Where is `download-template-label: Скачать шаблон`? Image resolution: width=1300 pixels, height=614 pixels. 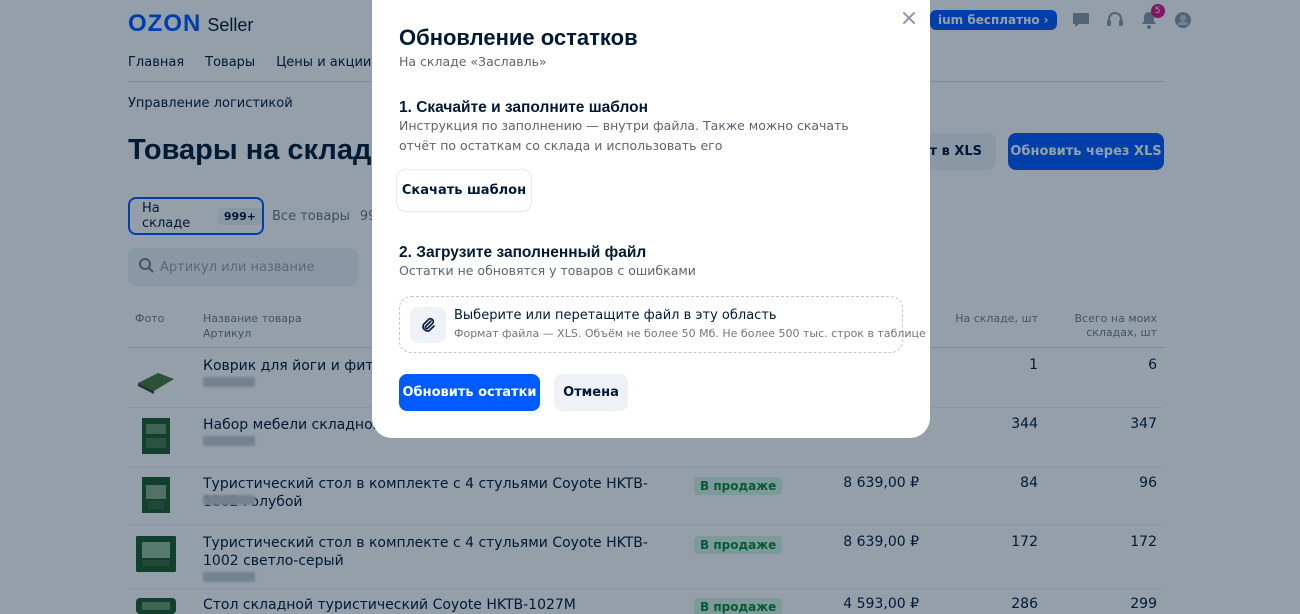
download-template-label: Скачать шаблон is located at coordinates (464, 190).